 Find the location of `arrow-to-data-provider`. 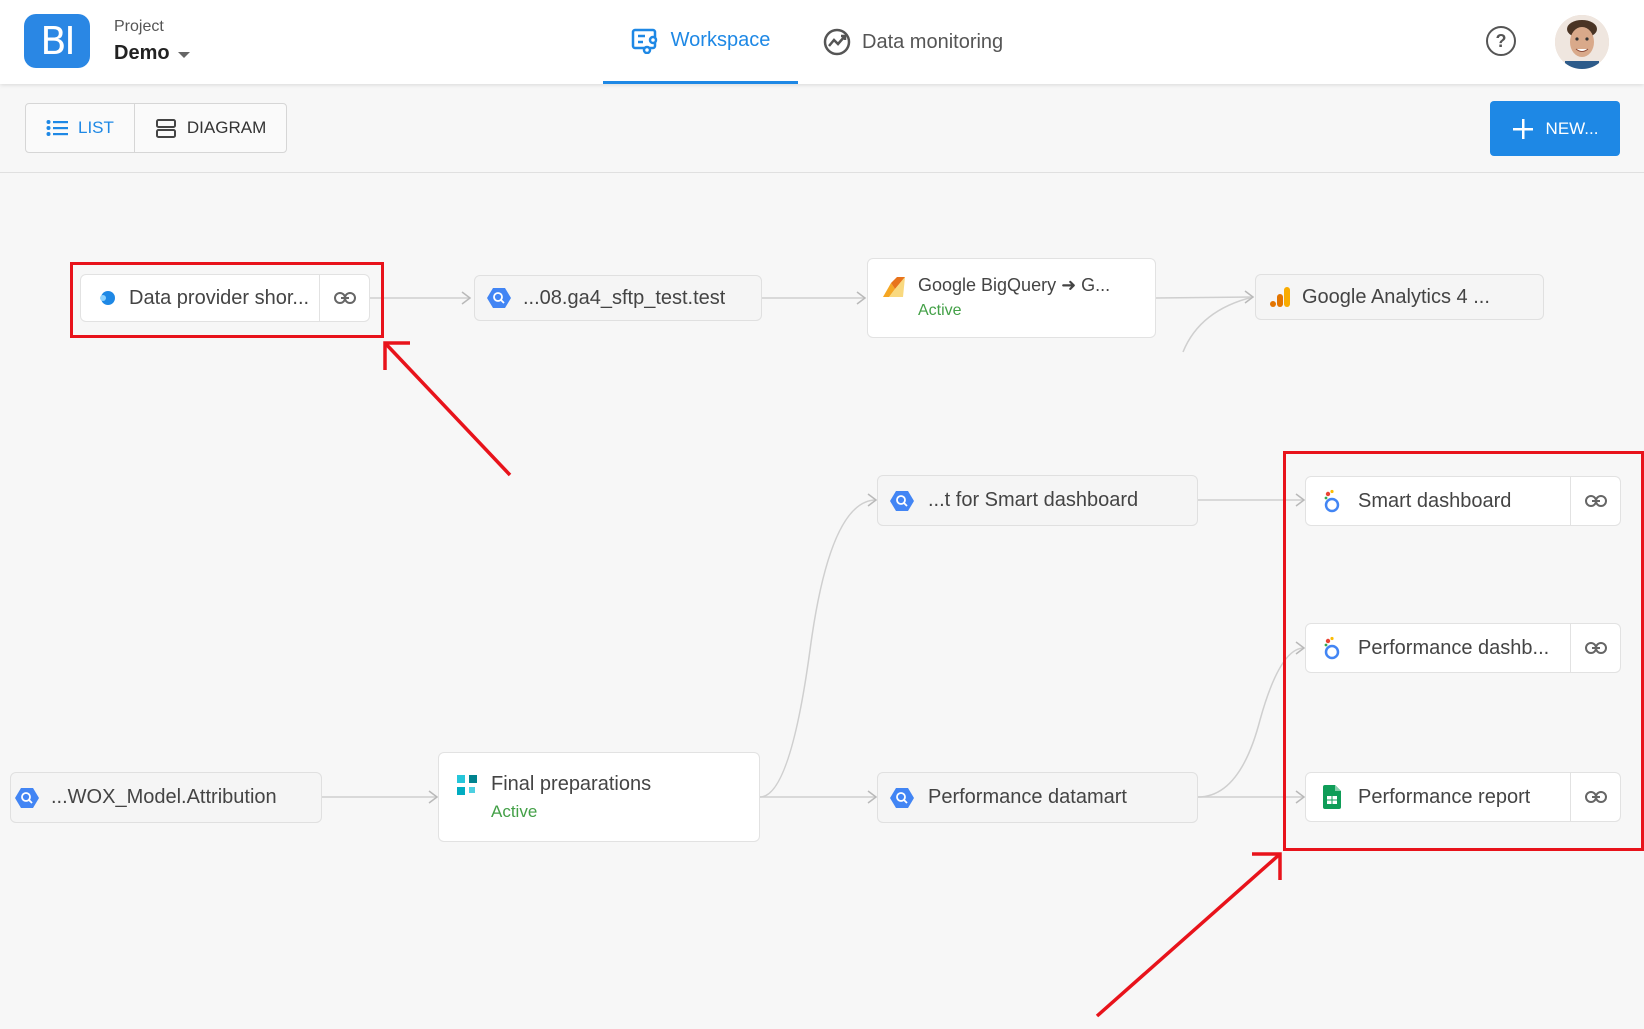

arrow-to-data-provider is located at coordinates (447, 409).